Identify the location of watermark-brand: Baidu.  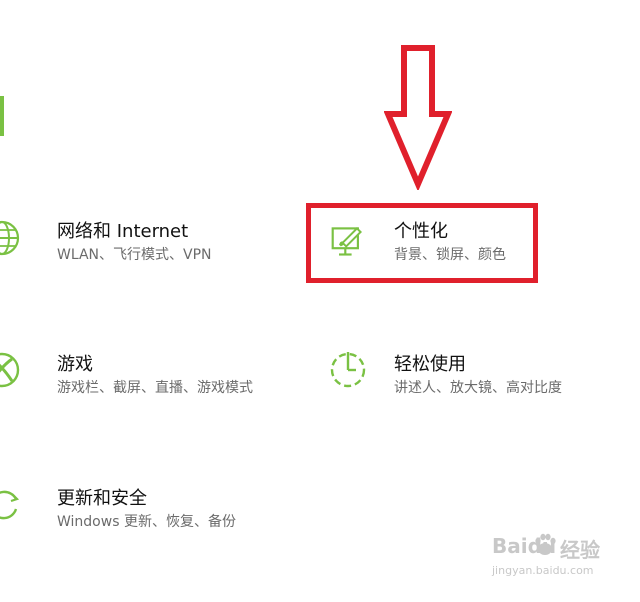
(524, 546).